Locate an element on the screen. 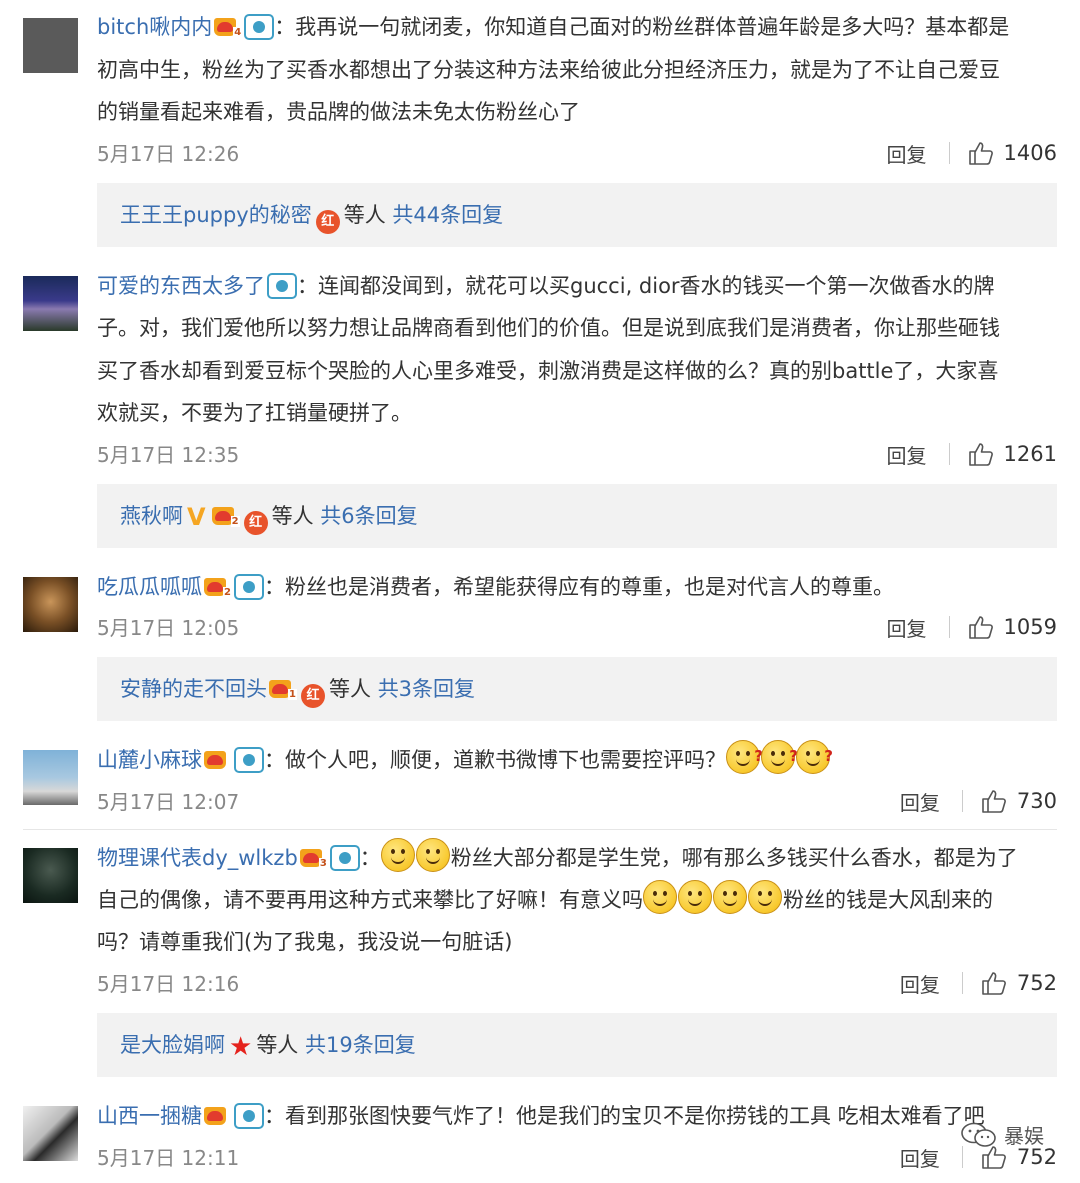 The height and width of the screenshot is (1183, 1080). username: 山西一捆糖 is located at coordinates (149, 1116).